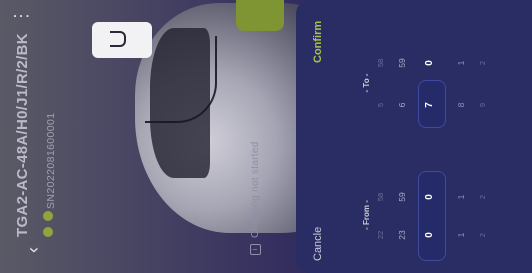  I want to click on status-dots, so click(48, 224).